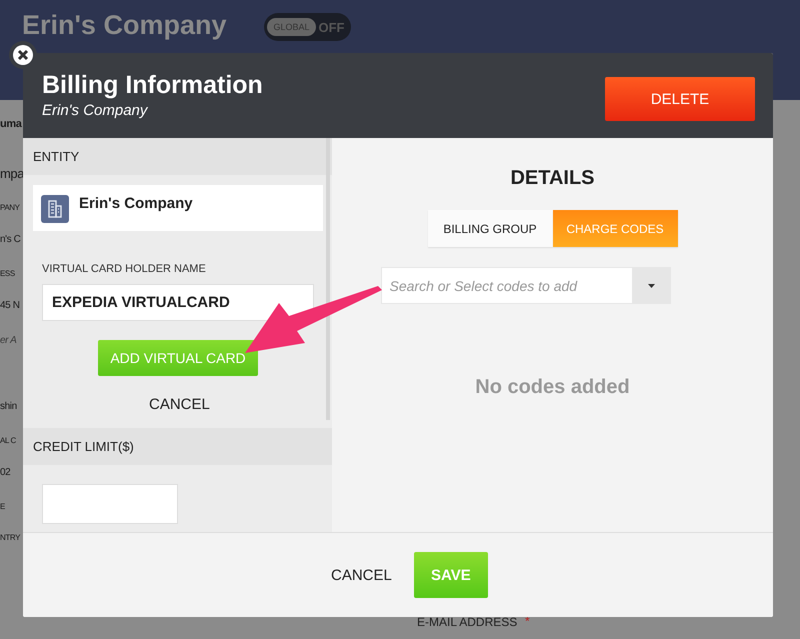  I want to click on close-icon, so click(23, 55).